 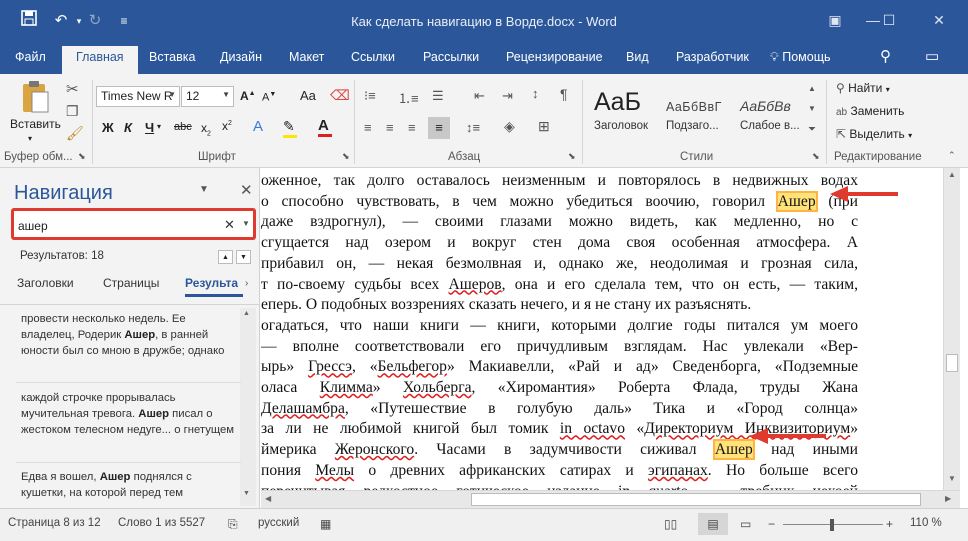 I want to click on collapse-ribbon-icon: ⌃, so click(x=952, y=155).